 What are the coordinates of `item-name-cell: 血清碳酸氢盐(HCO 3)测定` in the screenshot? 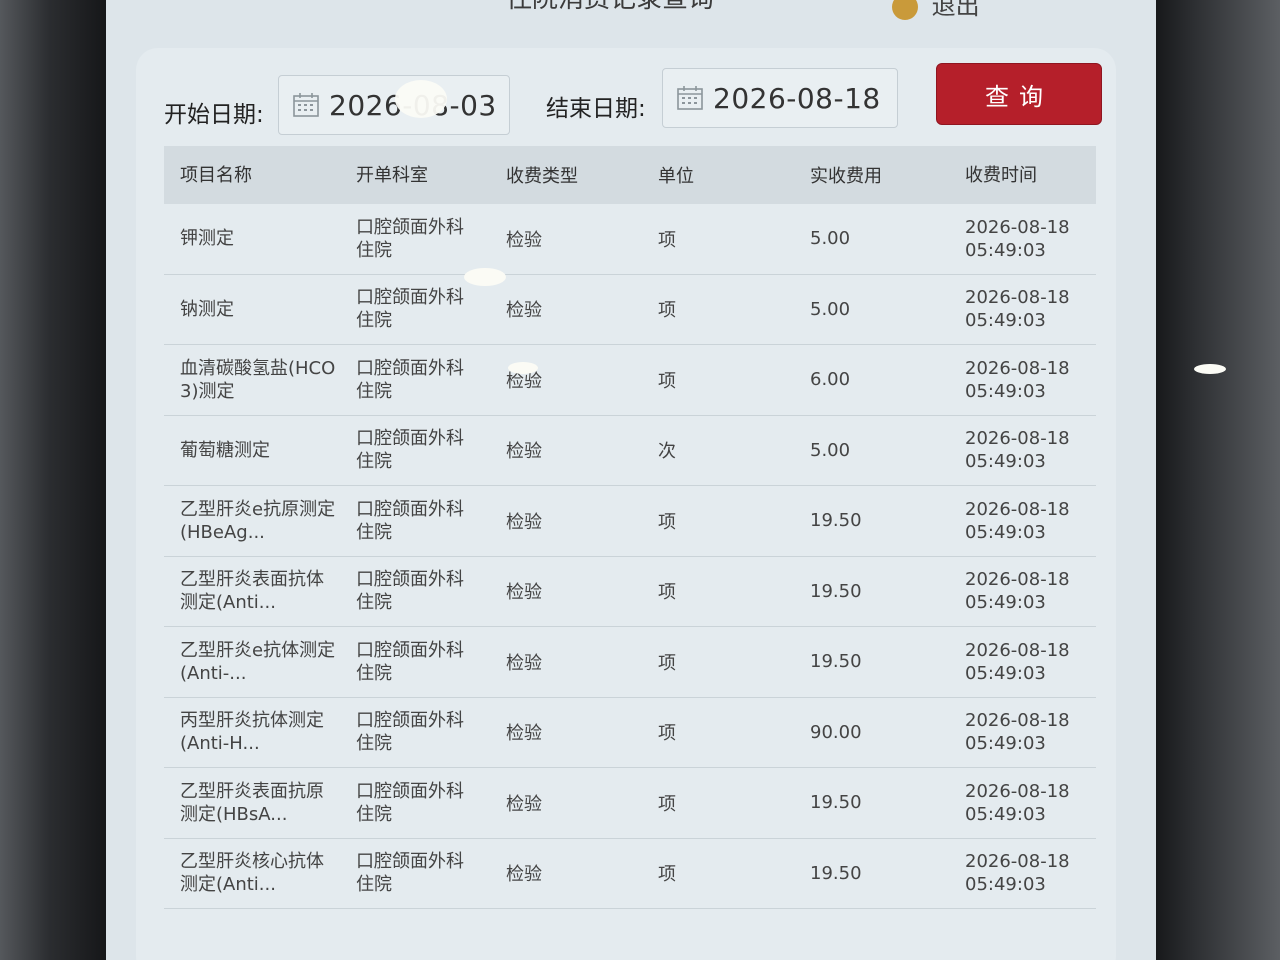 It's located at (260, 380).